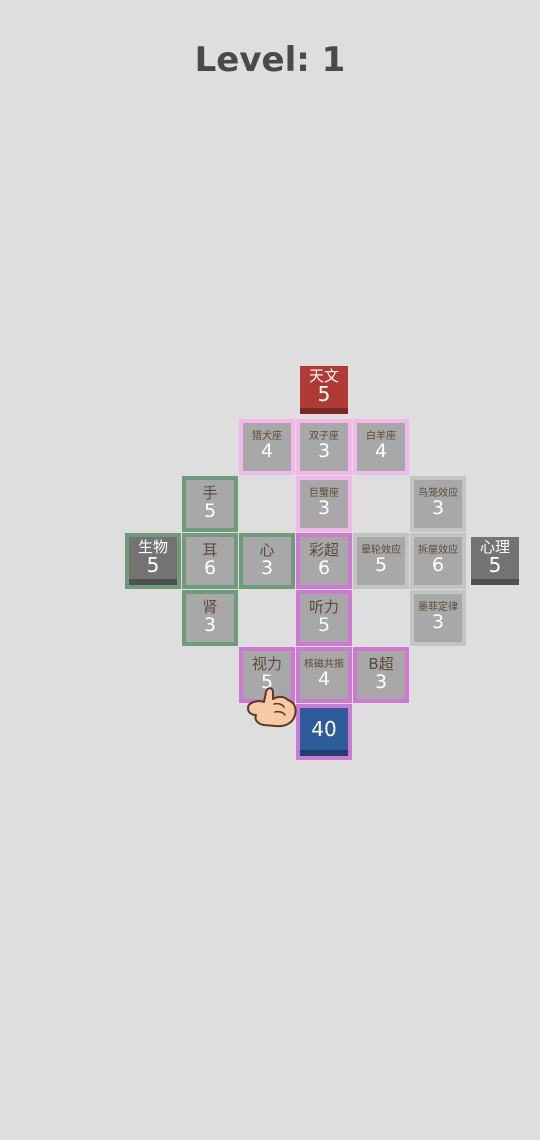 The width and height of the screenshot is (540, 1140). I want to click on cell-kidney: 肾3, so click(210, 618).